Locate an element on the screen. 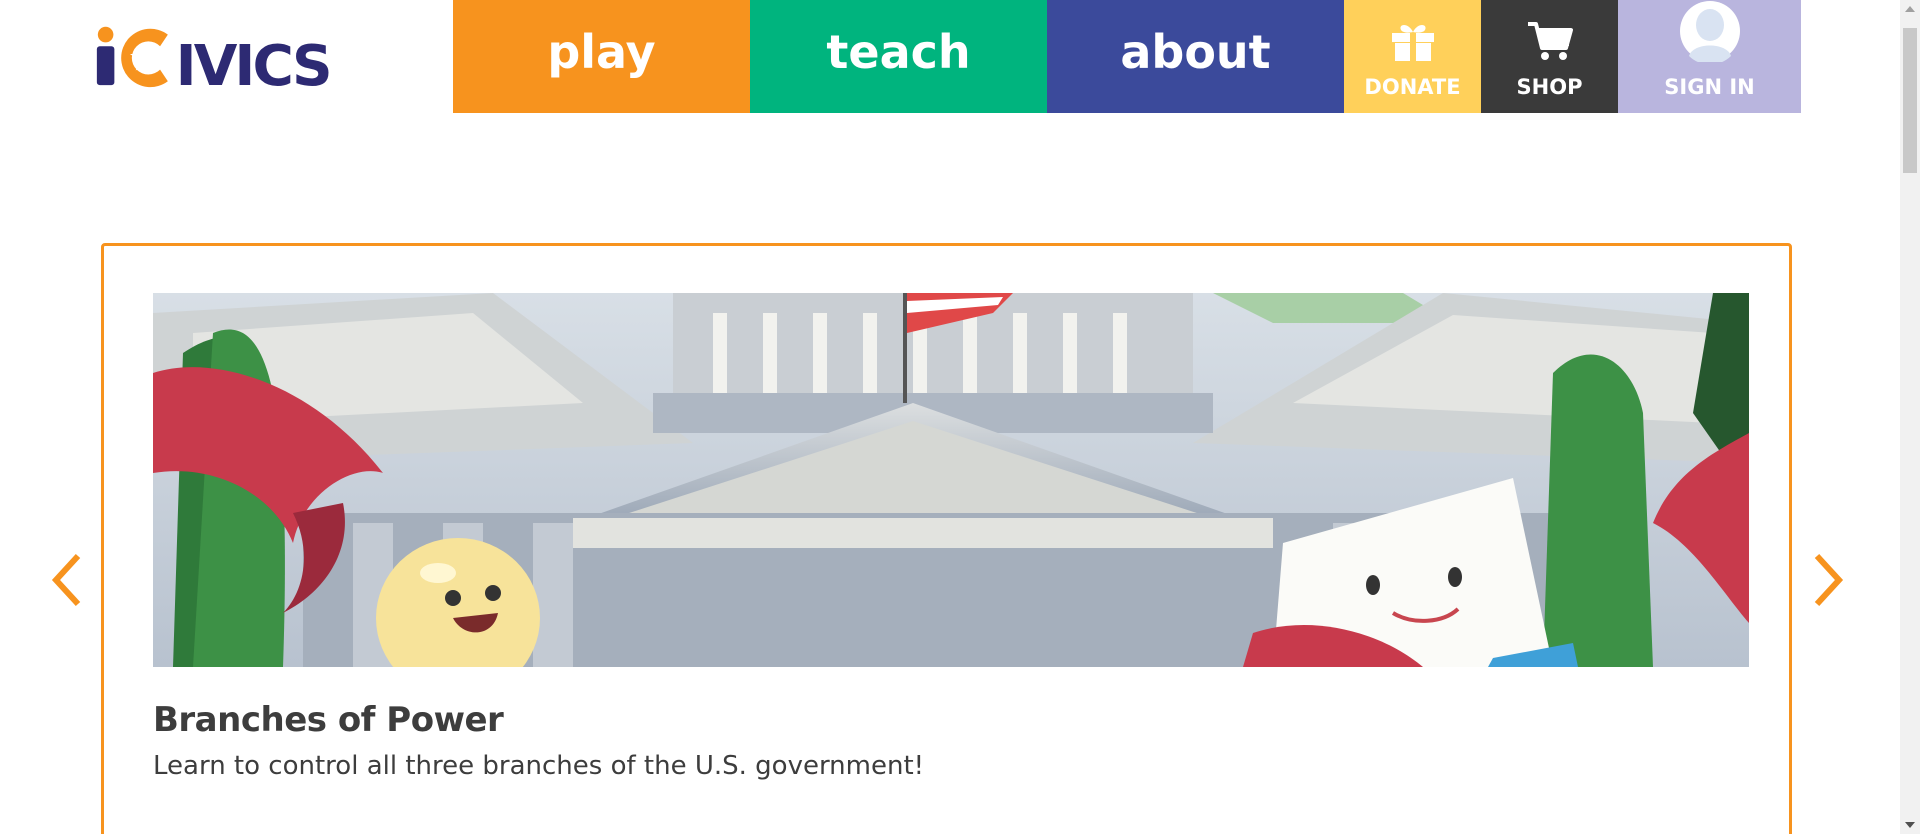  main-nav: play teach about DONATE SHOP SIGN IN is located at coordinates (1127, 56).